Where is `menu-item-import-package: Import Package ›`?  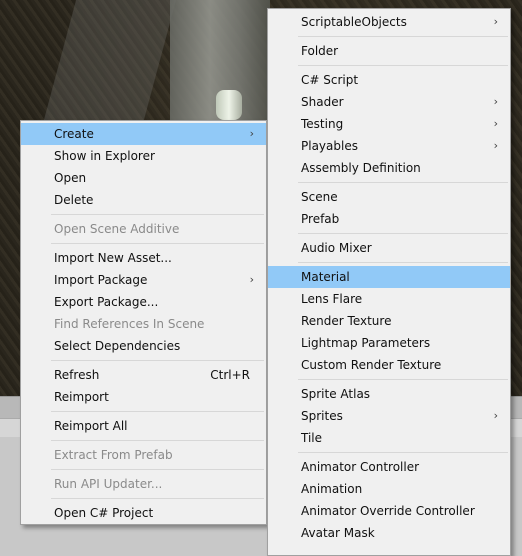
menu-item-import-package: Import Package › is located at coordinates (143, 280).